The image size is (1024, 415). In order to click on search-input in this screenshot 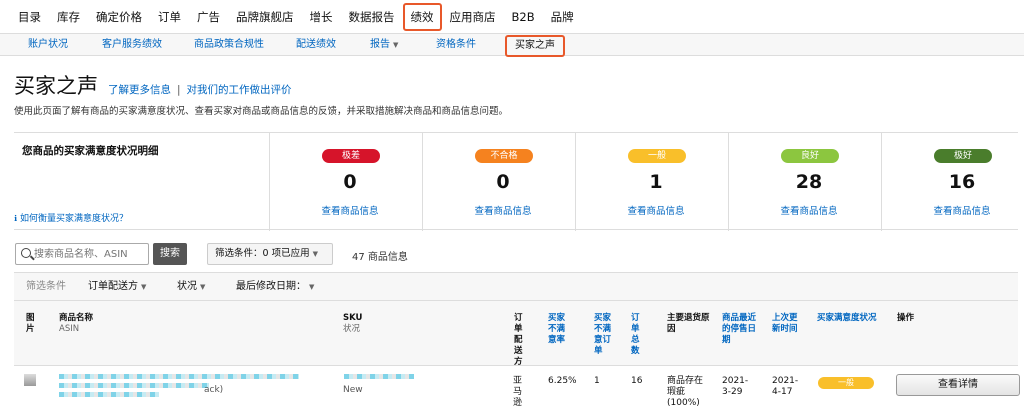, I will do `click(90, 254)`.